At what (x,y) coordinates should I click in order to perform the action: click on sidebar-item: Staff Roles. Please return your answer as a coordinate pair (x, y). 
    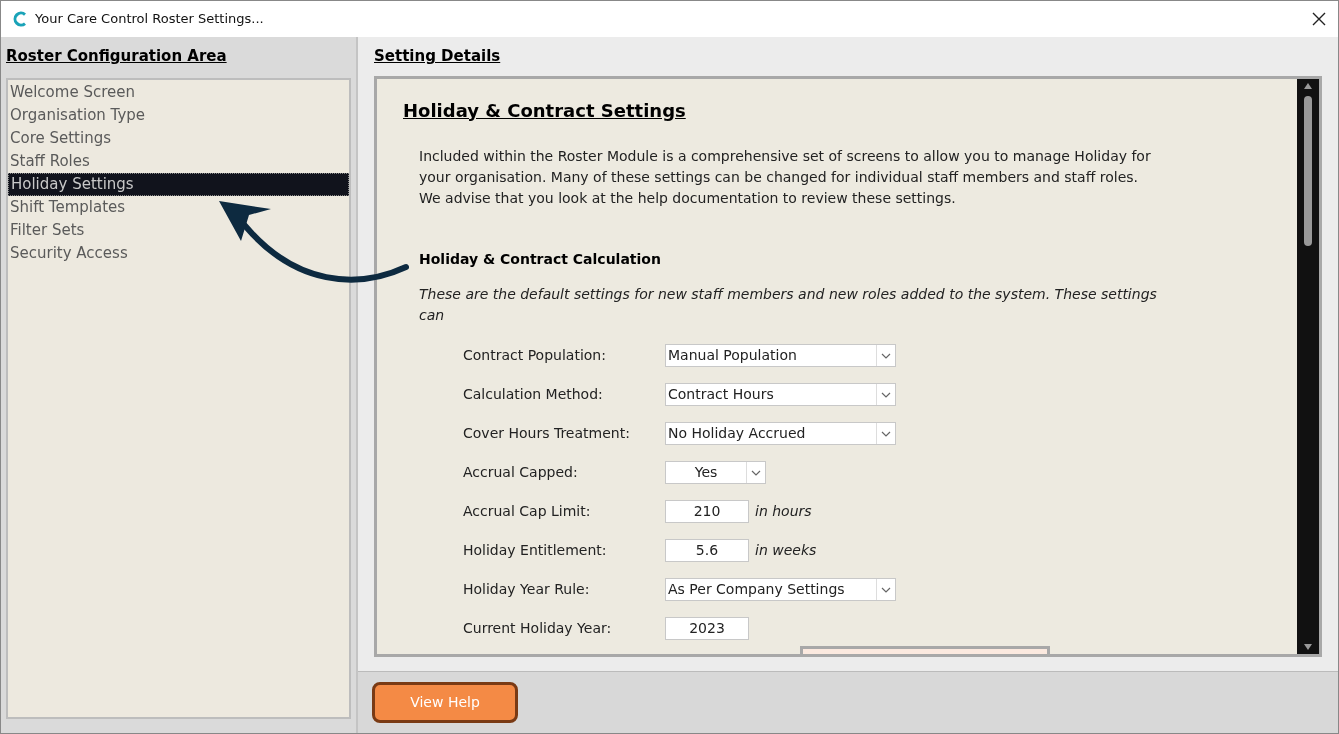
    Looking at the image, I should click on (178, 161).